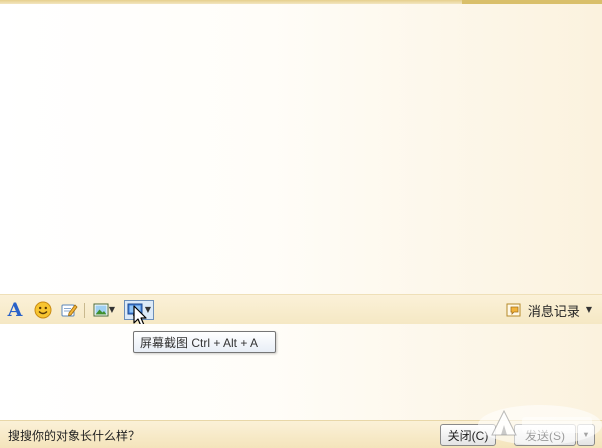 This screenshot has width=602, height=448. I want to click on ad-link: 搜搜你的对象长什么样？, so click(74, 435).